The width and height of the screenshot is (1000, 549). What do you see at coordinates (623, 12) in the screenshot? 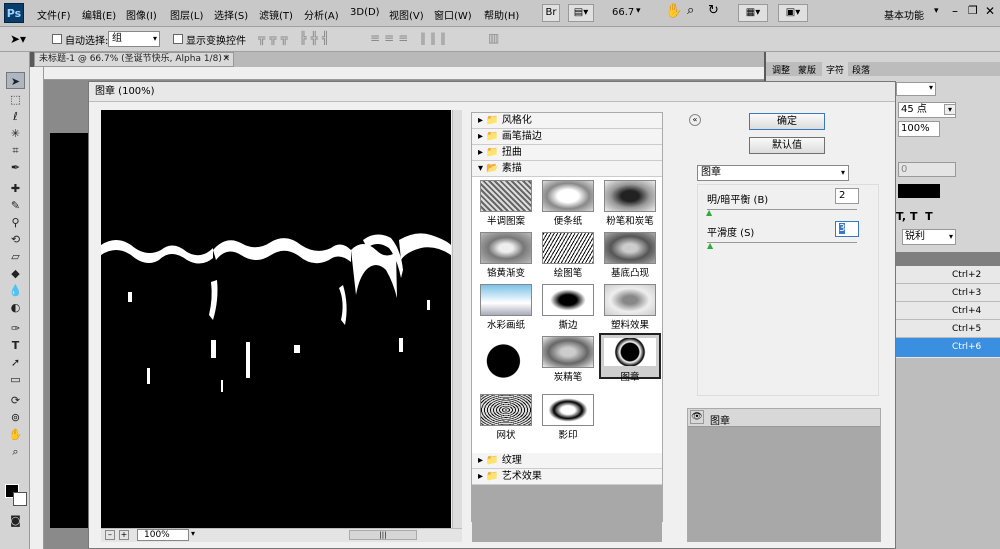
I see `zoom-level: 66.7` at bounding box center [623, 12].